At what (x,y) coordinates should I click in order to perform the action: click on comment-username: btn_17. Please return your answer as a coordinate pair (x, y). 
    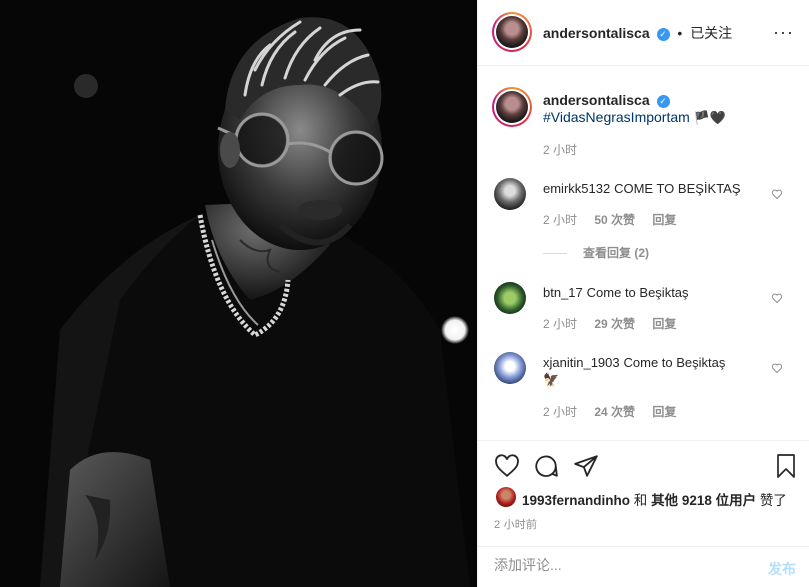
    Looking at the image, I should click on (563, 292).